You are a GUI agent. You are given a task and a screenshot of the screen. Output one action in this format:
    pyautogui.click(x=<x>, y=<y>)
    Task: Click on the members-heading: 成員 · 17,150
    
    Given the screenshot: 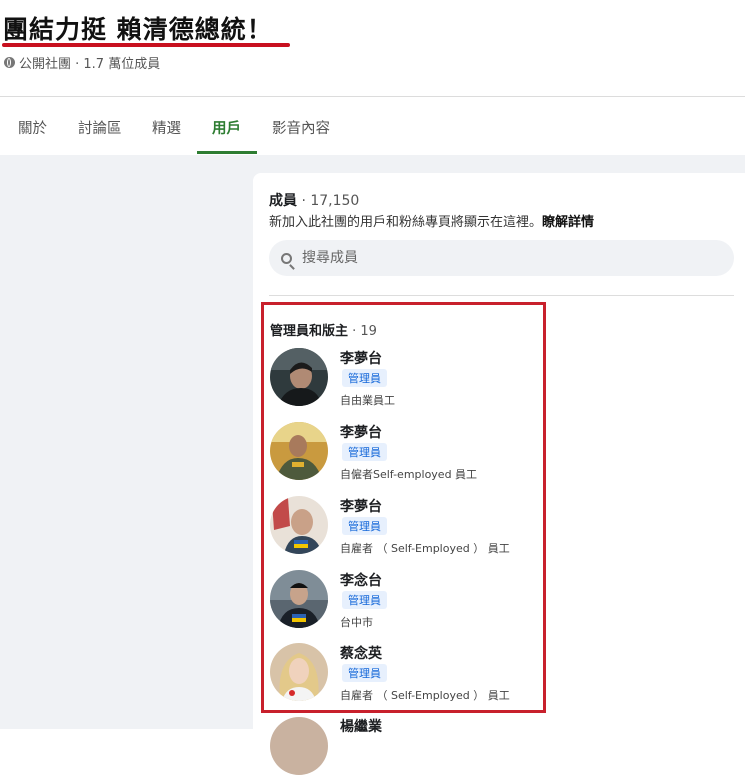 What is the action you would take?
    pyautogui.click(x=314, y=200)
    